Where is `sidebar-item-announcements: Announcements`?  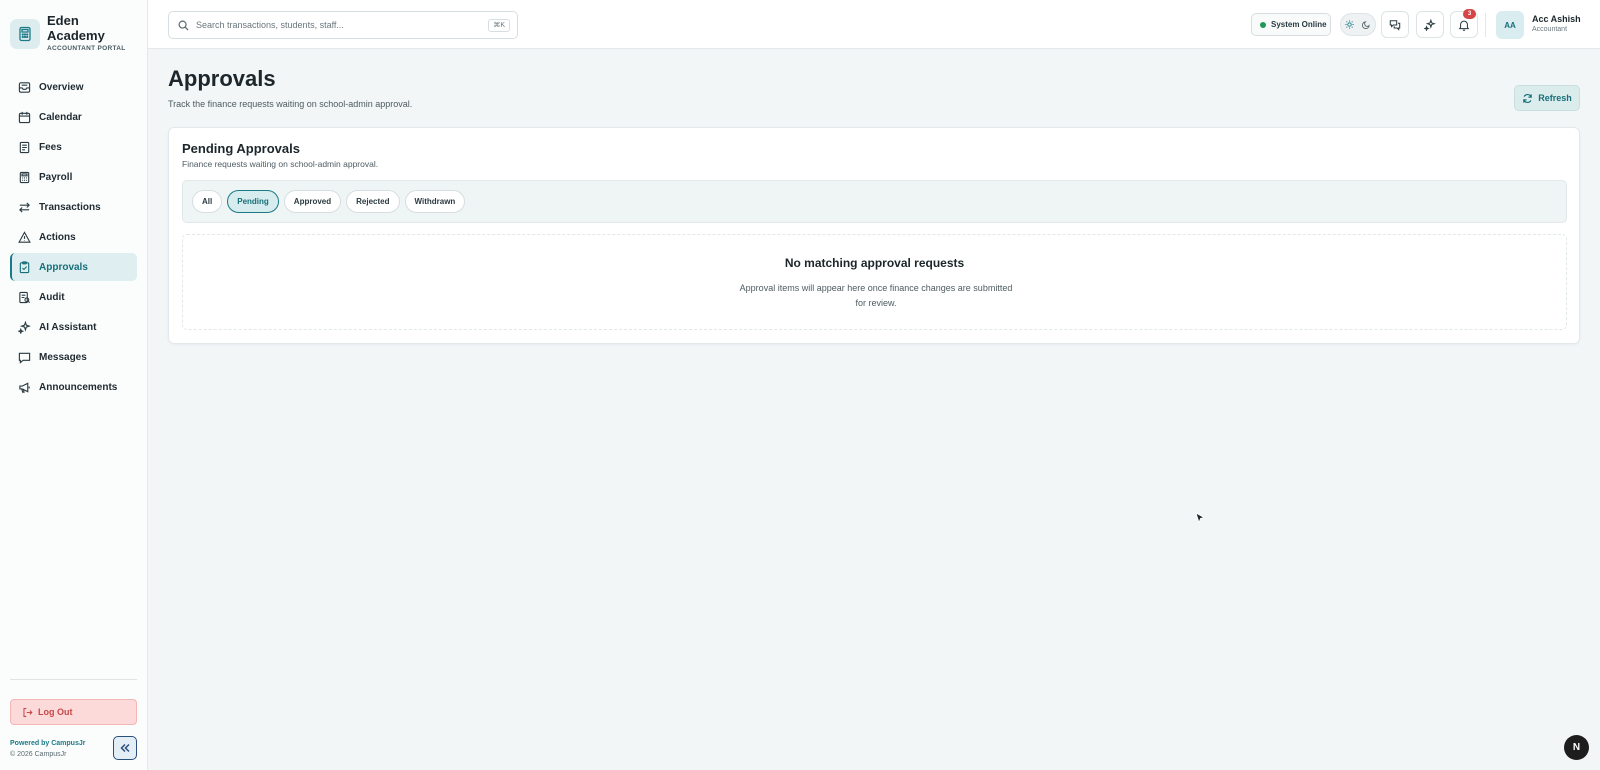 sidebar-item-announcements: Announcements is located at coordinates (73, 387).